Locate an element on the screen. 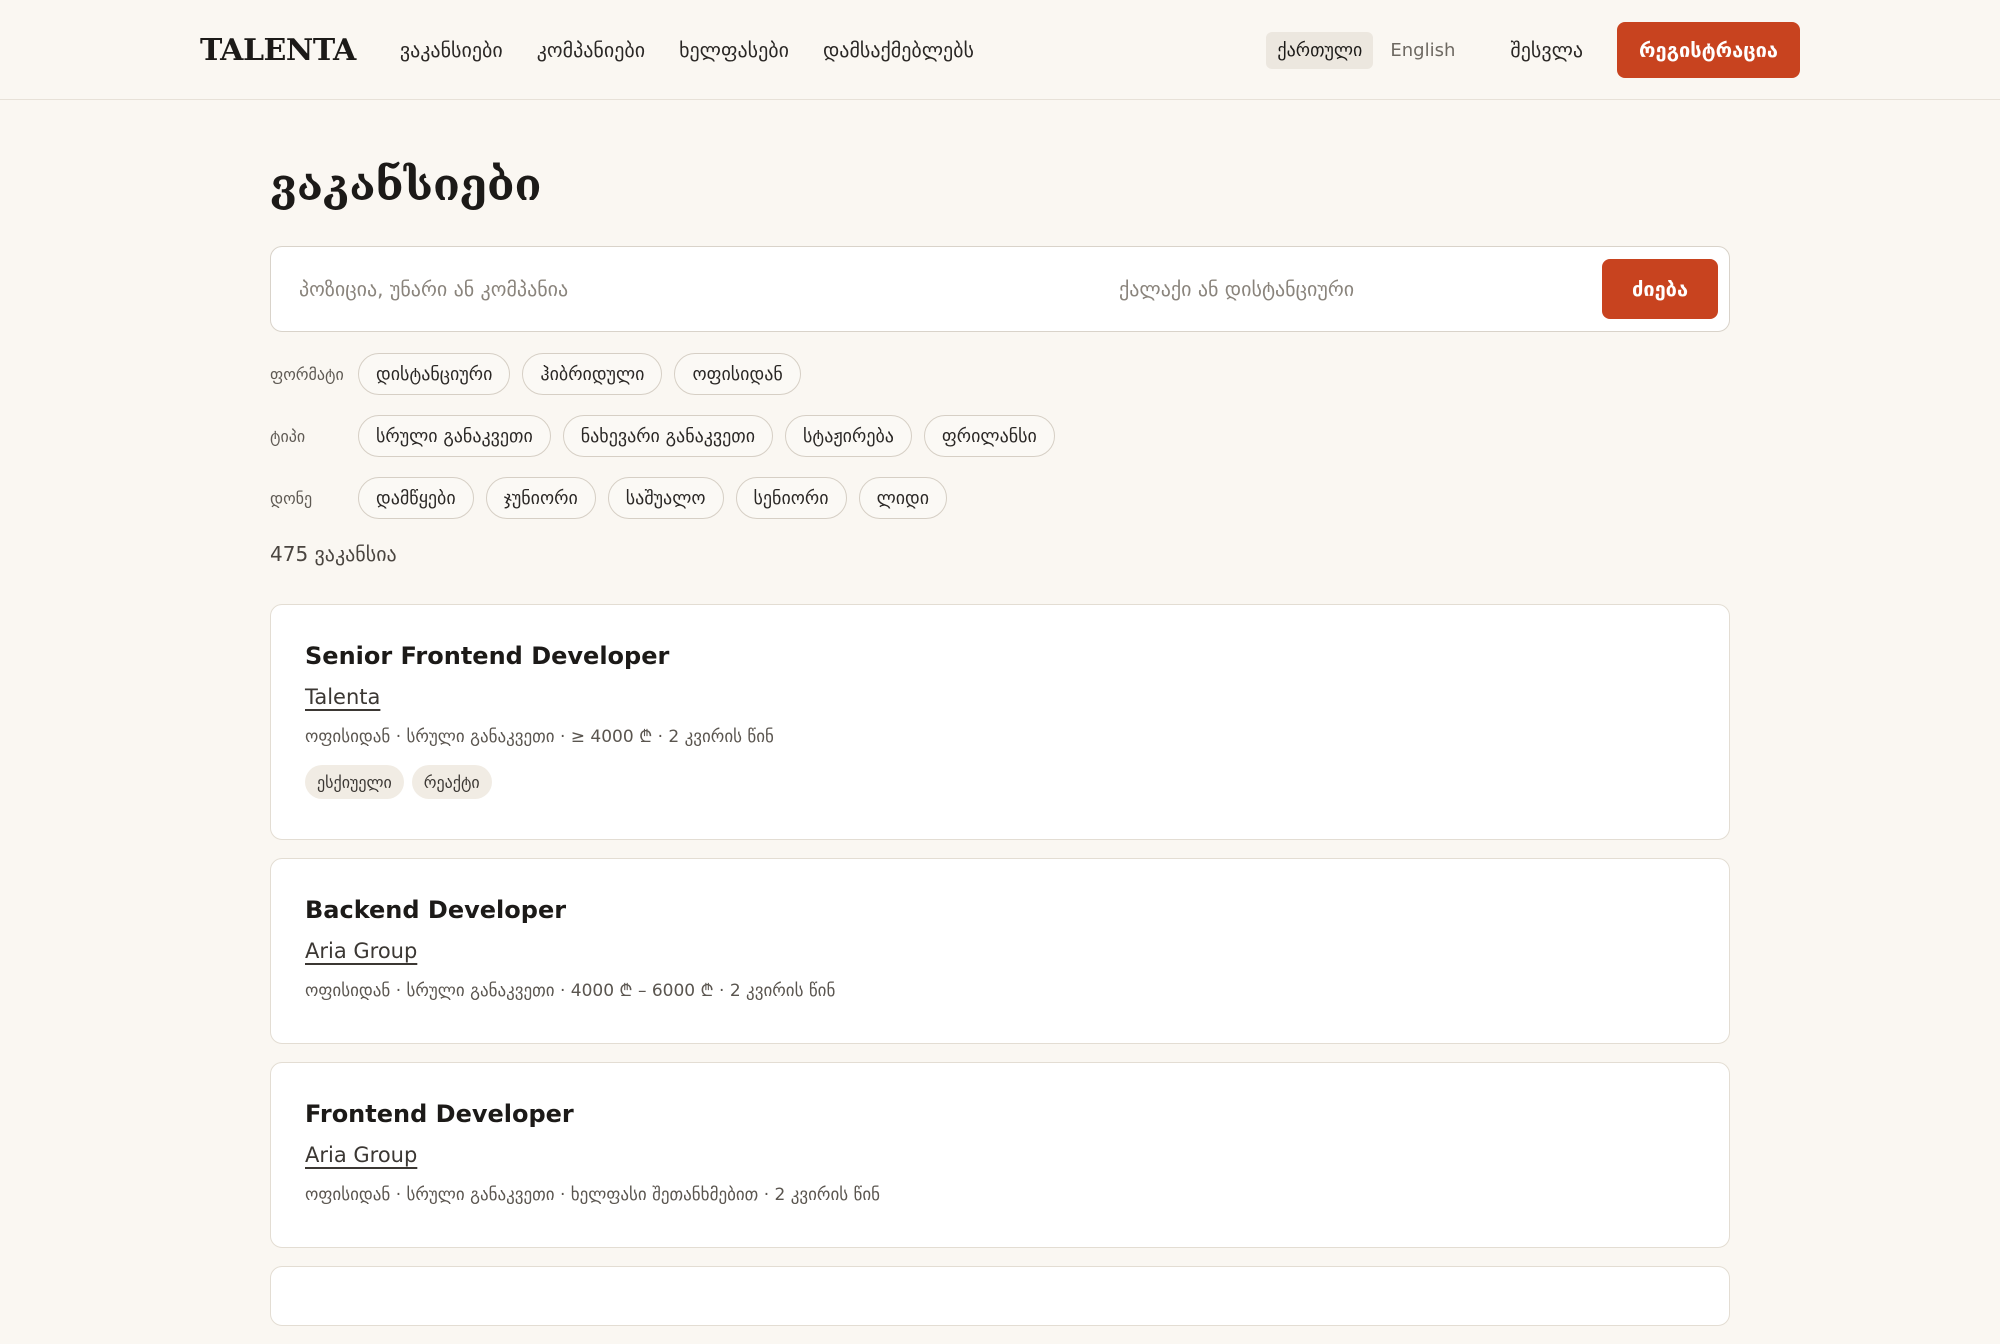 The width and height of the screenshot is (2000, 1344). filter-chips: დისტანციური ჰიბრიდული ოფისიდან is located at coordinates (579, 374).